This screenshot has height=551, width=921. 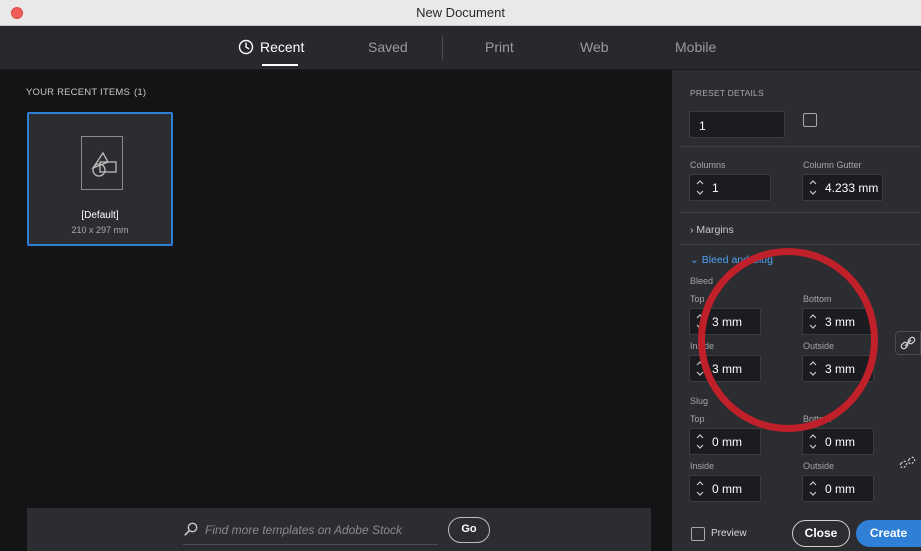 I want to click on column-gutter-field: 4.233 mm, so click(x=842, y=187).